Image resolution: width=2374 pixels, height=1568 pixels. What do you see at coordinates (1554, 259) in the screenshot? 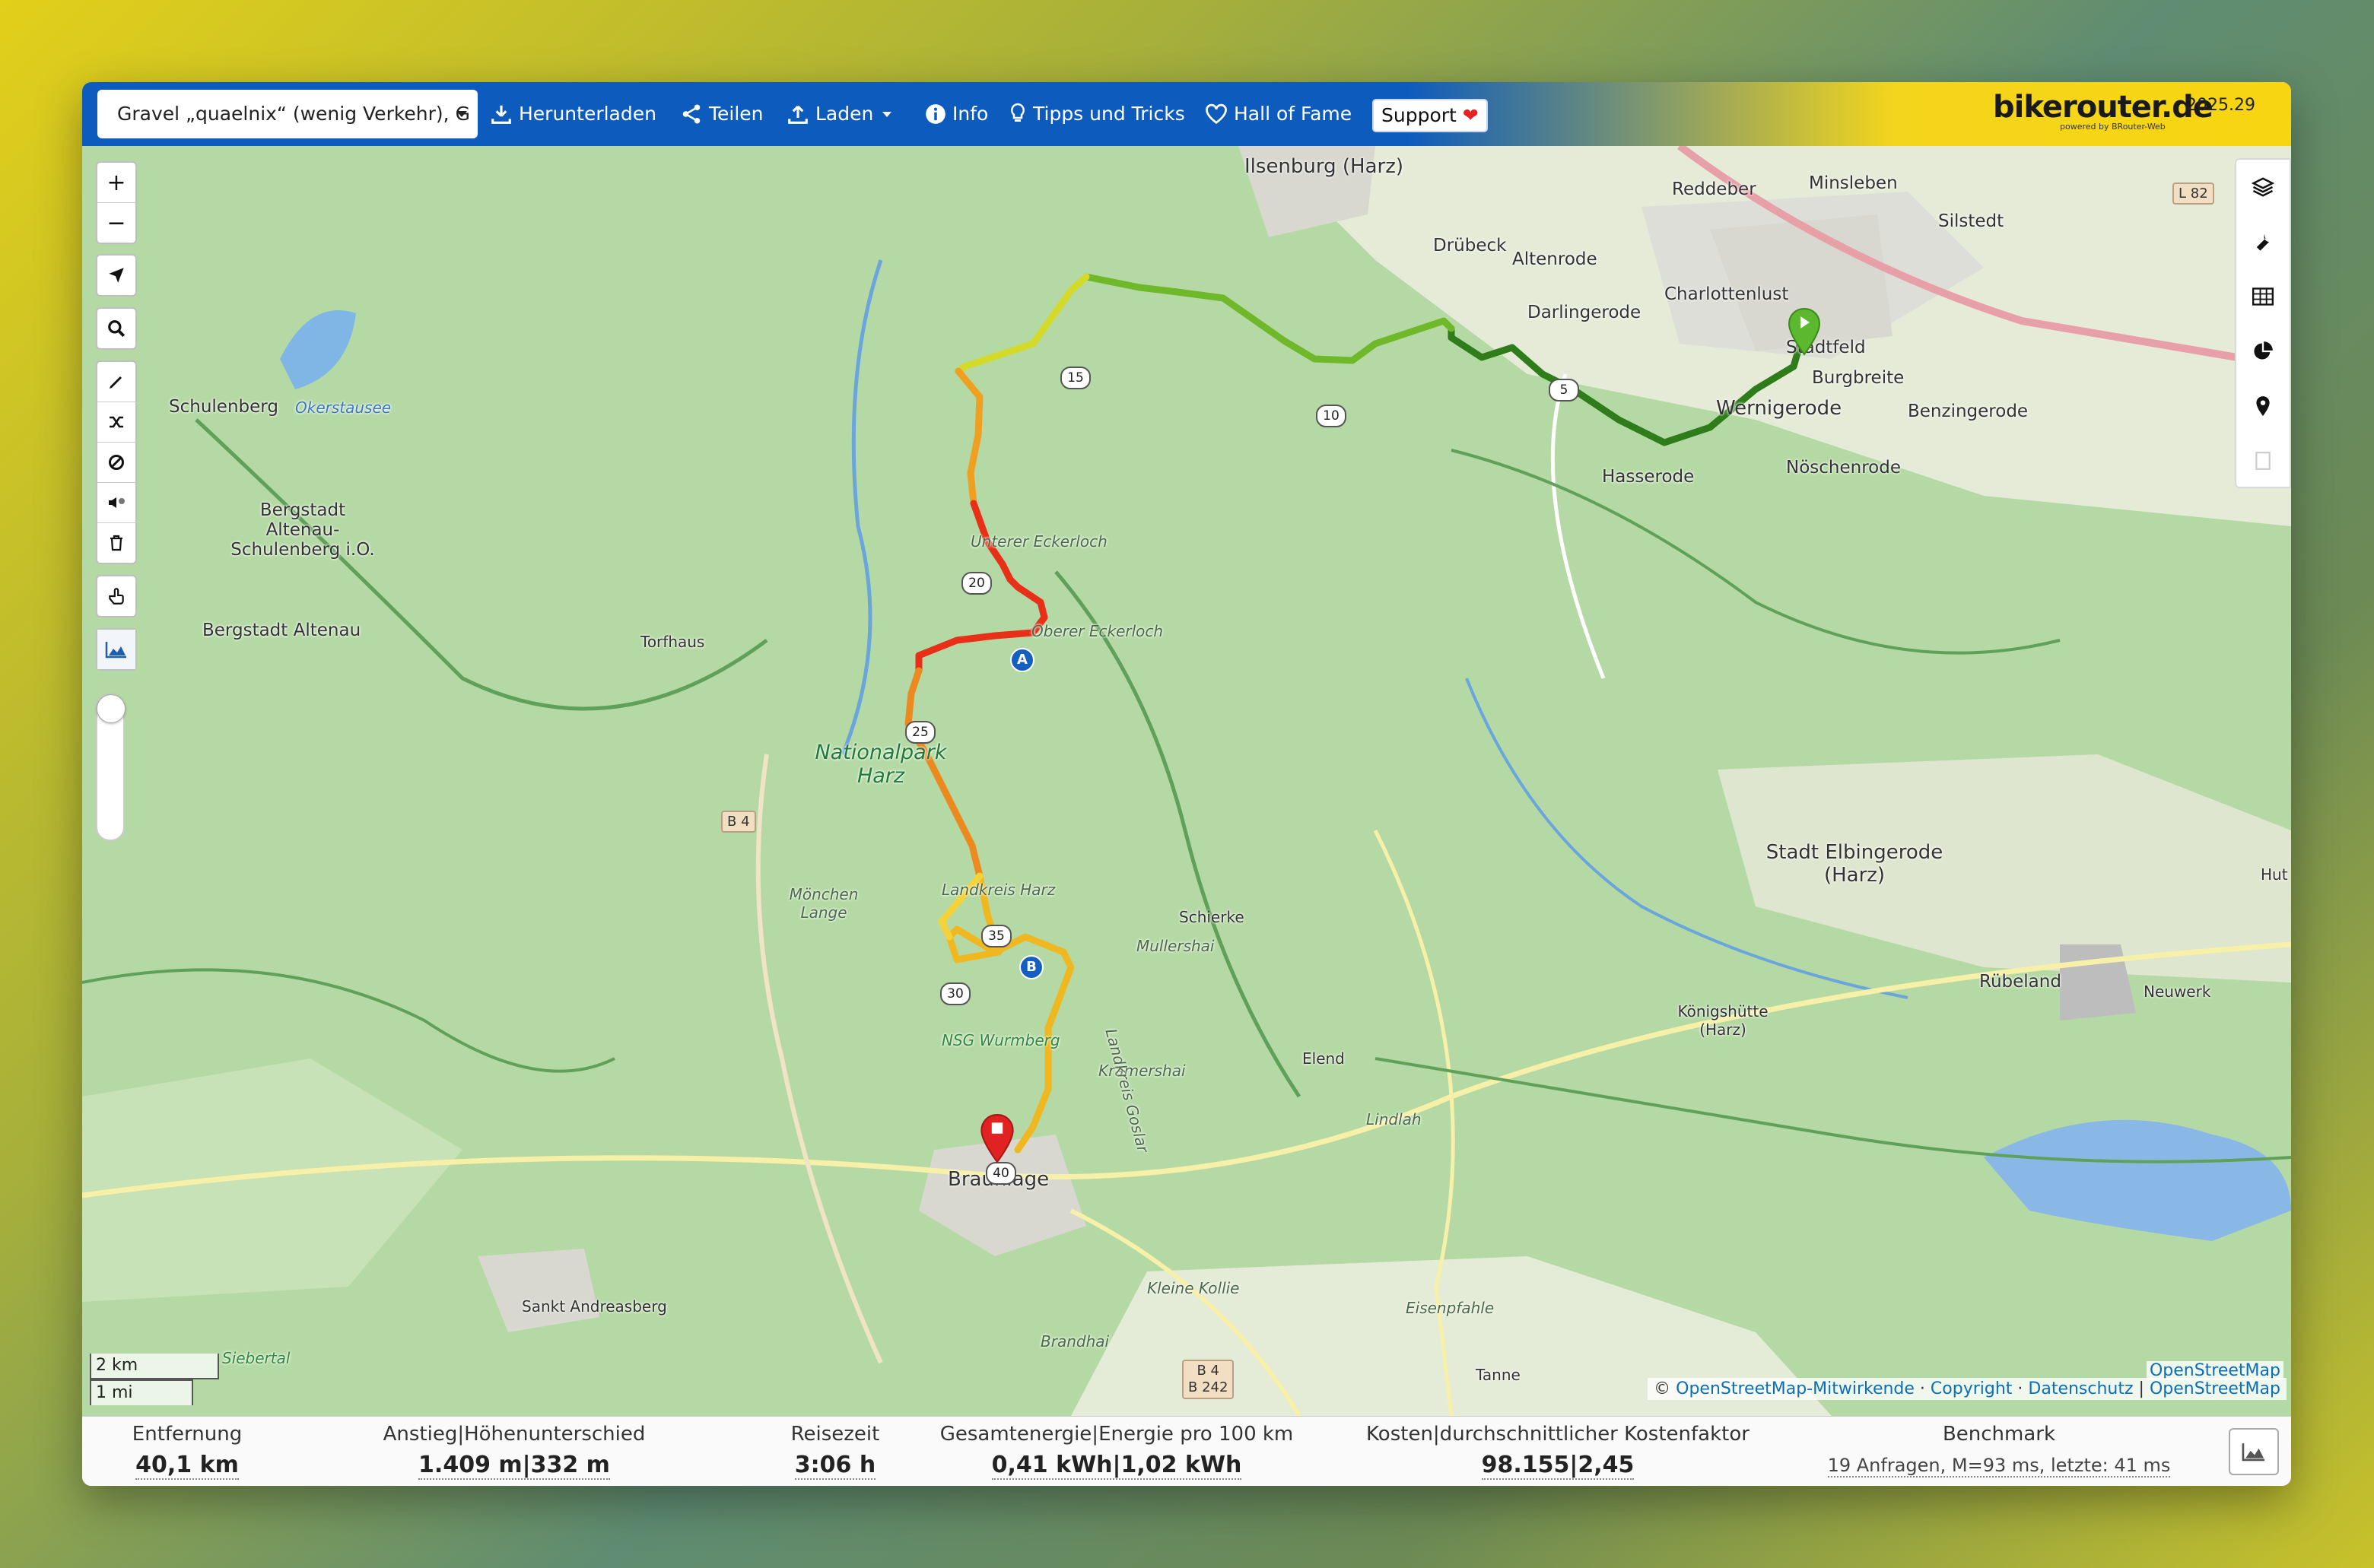
I see `place-label: Altenrode` at bounding box center [1554, 259].